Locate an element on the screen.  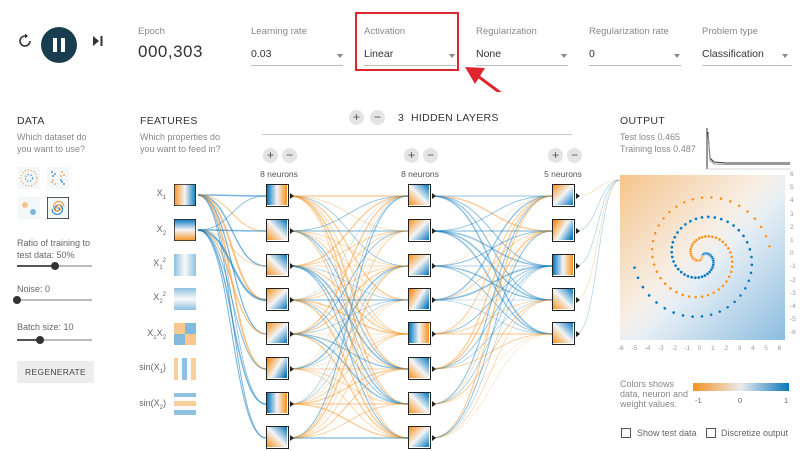
x-tick-label: 4 is located at coordinates (753, 348).